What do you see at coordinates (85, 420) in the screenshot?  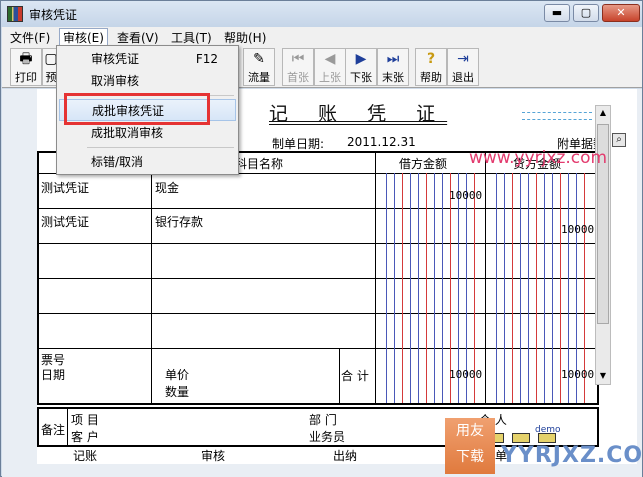 I see `project-label: 项 目` at bounding box center [85, 420].